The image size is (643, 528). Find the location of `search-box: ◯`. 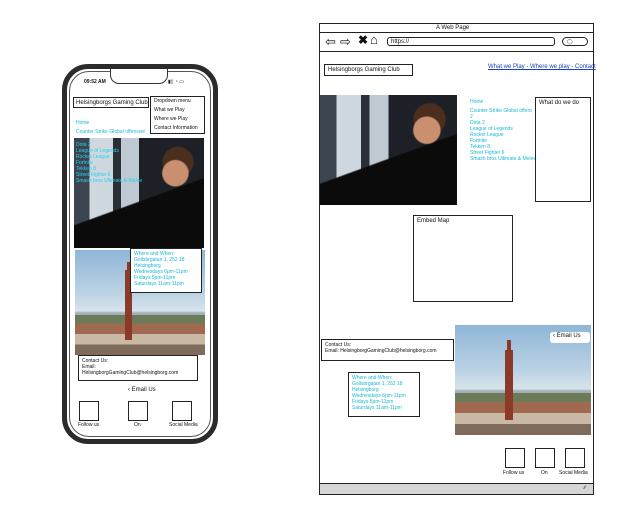

search-box: ◯ is located at coordinates (575, 41).